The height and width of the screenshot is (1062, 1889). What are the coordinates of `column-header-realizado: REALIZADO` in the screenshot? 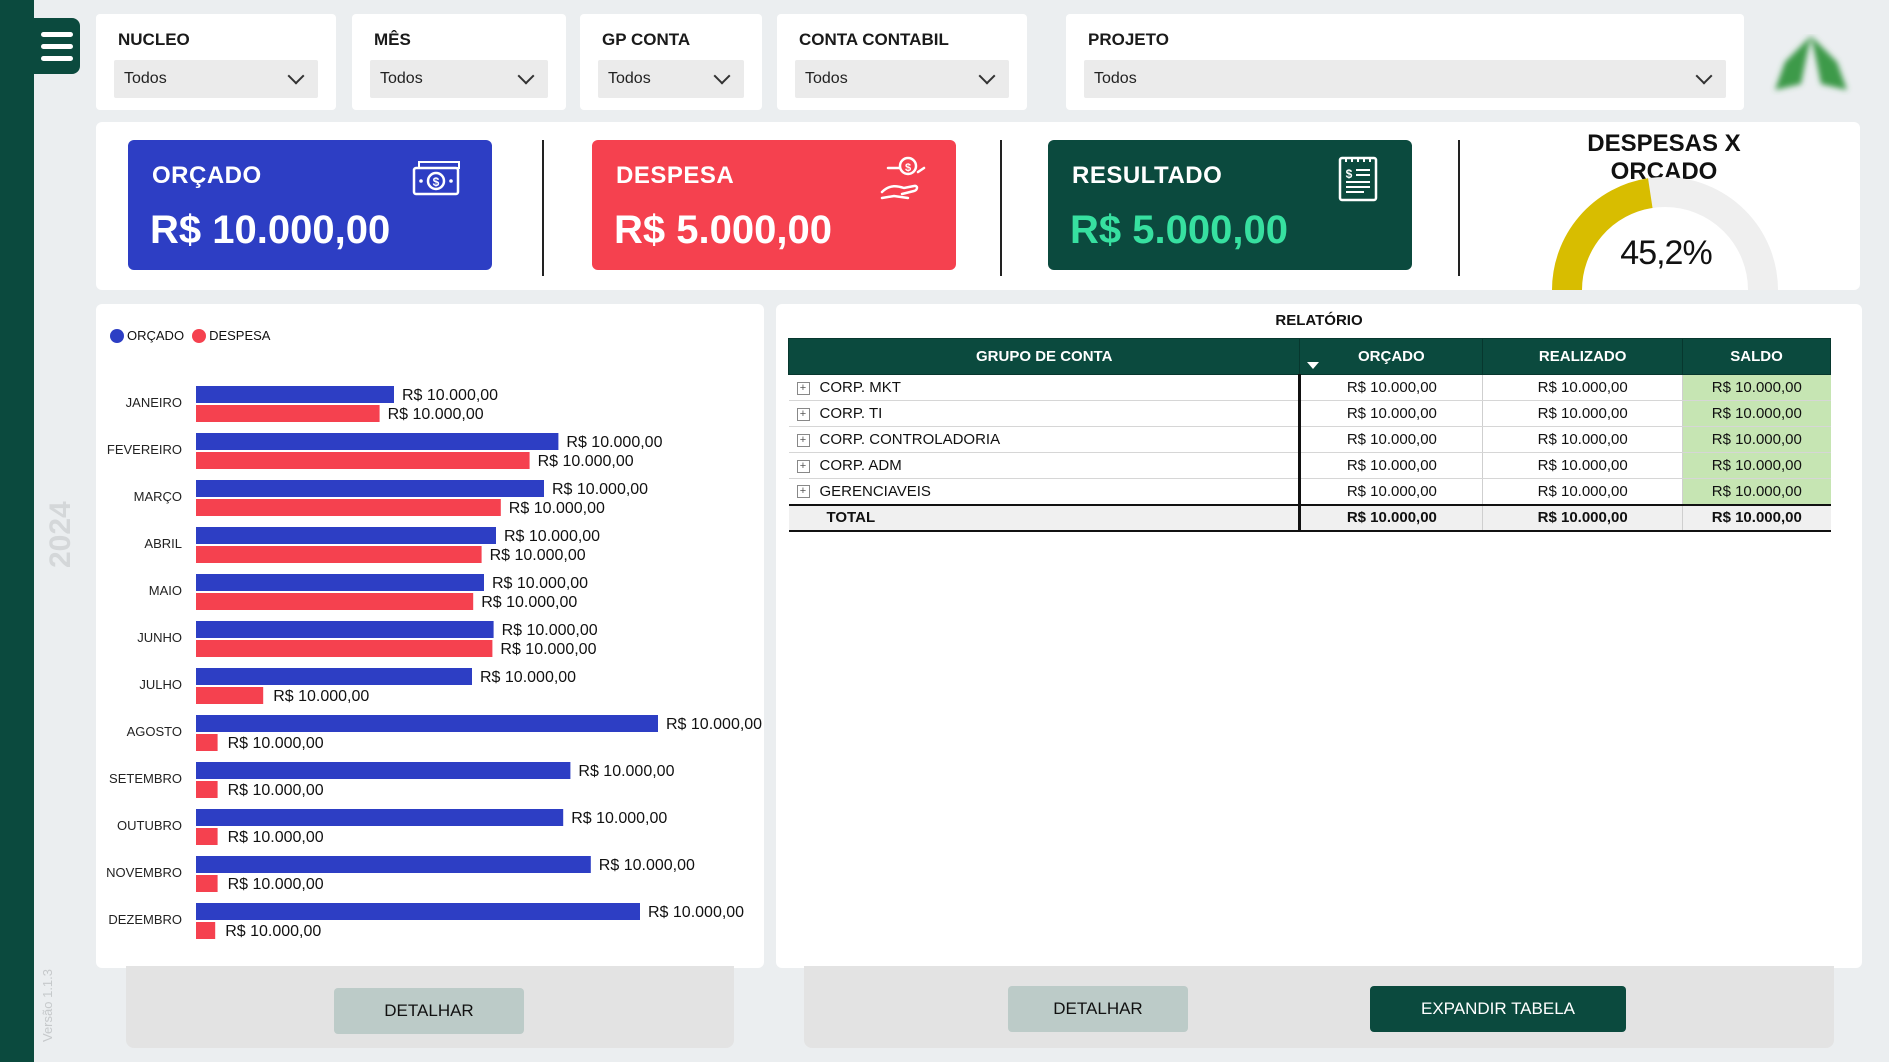 It's located at (1583, 356).